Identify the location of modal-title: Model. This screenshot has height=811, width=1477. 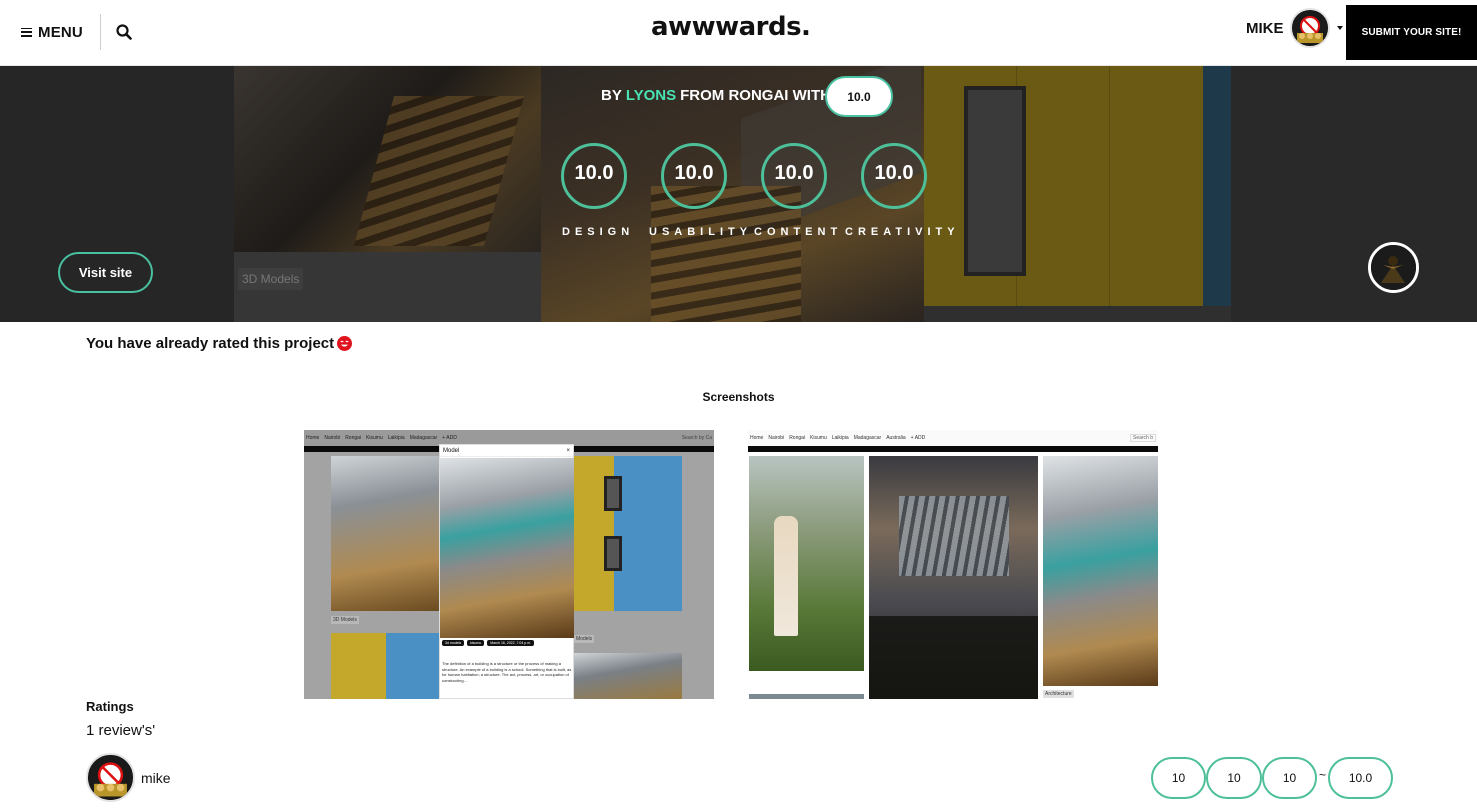
(451, 450).